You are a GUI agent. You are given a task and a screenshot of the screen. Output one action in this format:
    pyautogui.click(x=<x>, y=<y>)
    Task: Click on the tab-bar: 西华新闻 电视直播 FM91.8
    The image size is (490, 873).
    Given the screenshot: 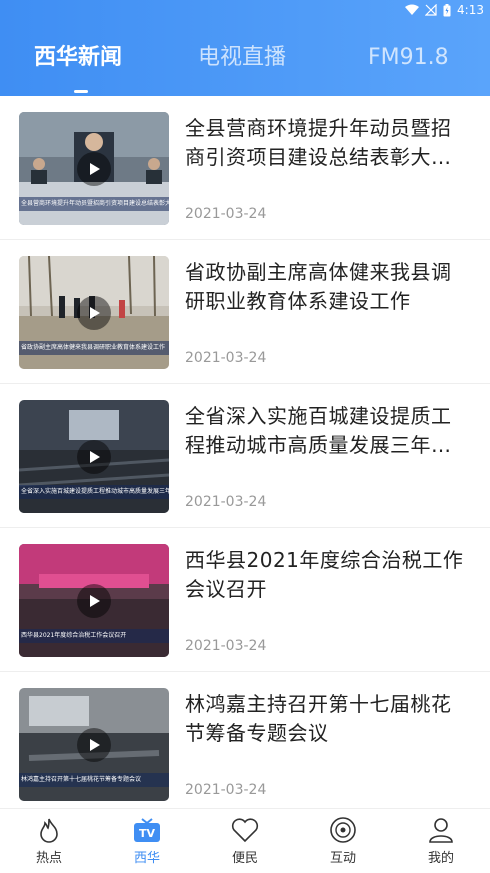 What is the action you would take?
    pyautogui.click(x=245, y=60)
    